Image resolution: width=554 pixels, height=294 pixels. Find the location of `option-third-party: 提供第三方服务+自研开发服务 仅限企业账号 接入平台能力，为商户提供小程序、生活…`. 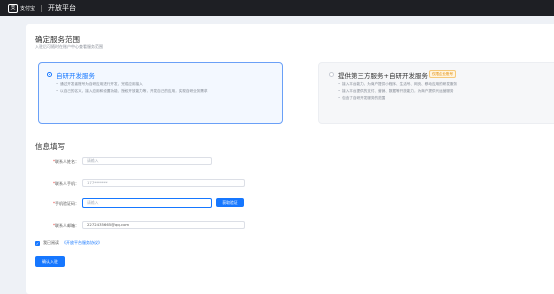

option-third-party: 提供第三方服务+自研开发服务 仅限企业账号 接入平台能力，为商户提供小程序、生活… is located at coordinates (436, 93).